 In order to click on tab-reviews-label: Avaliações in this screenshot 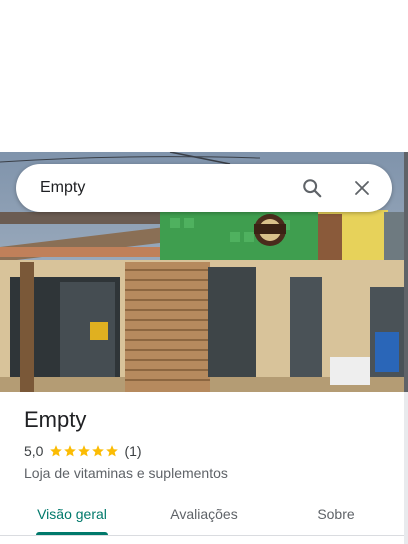, I will do `click(204, 514)`.